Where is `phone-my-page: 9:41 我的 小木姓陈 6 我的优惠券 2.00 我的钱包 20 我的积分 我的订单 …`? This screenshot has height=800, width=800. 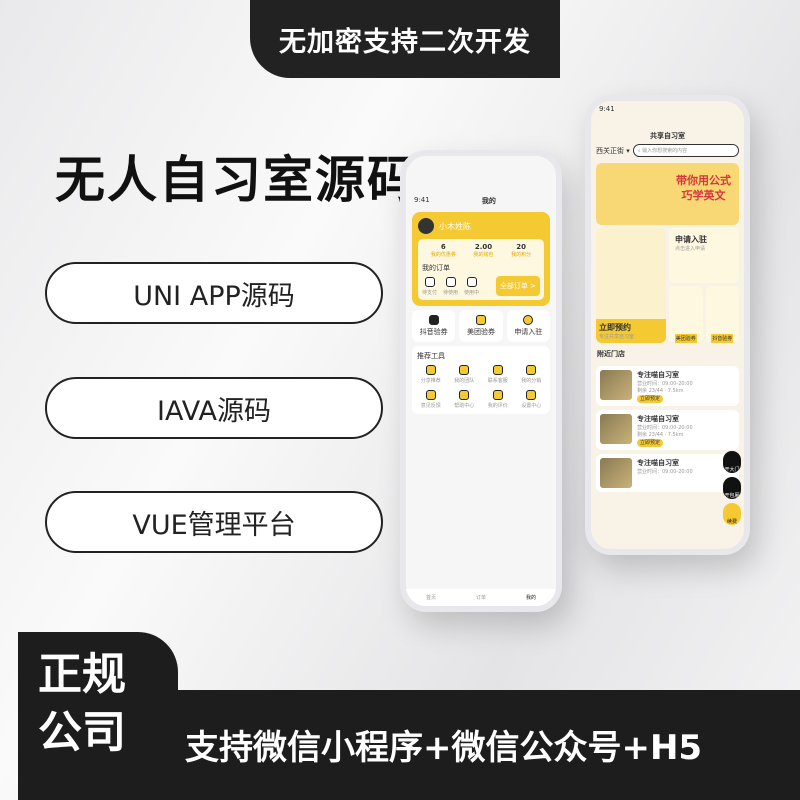
phone-my-page: 9:41 我的 小木姓陈 6 我的优惠券 2.00 我的钱包 20 我的积分 我的订单 … is located at coordinates (481, 381).